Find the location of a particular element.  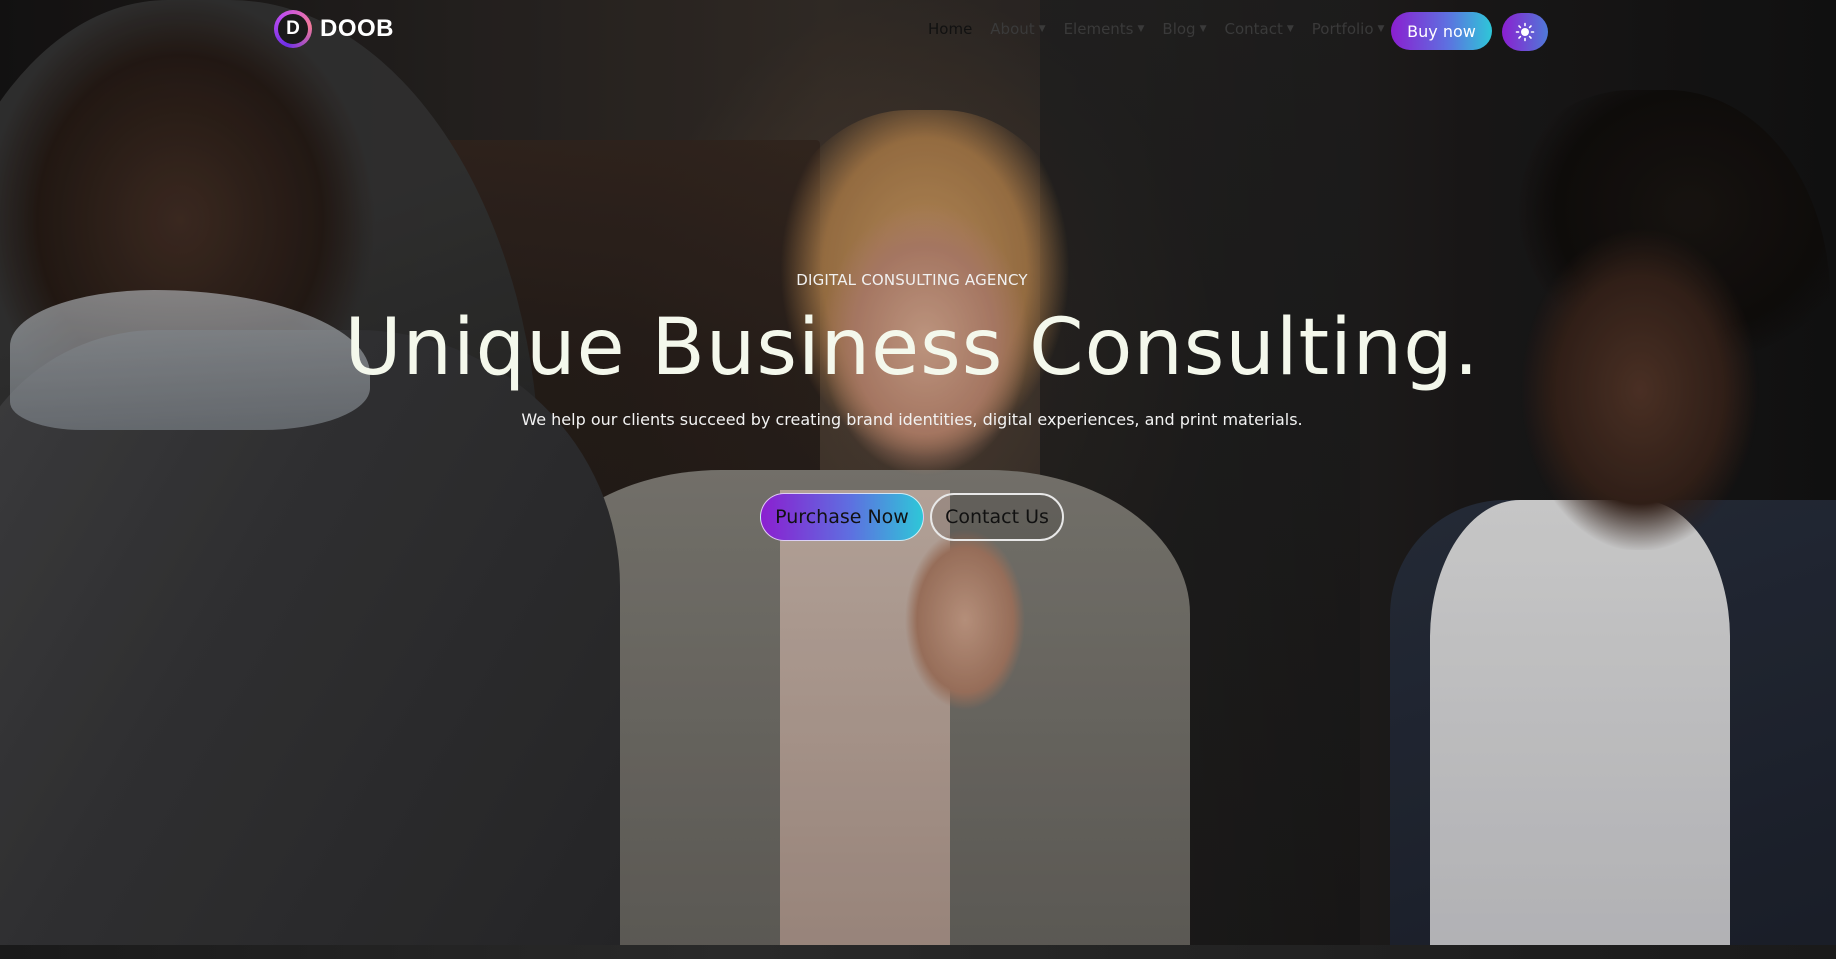

nav-item-blog: Blog ▼ is located at coordinates (1184, 29).